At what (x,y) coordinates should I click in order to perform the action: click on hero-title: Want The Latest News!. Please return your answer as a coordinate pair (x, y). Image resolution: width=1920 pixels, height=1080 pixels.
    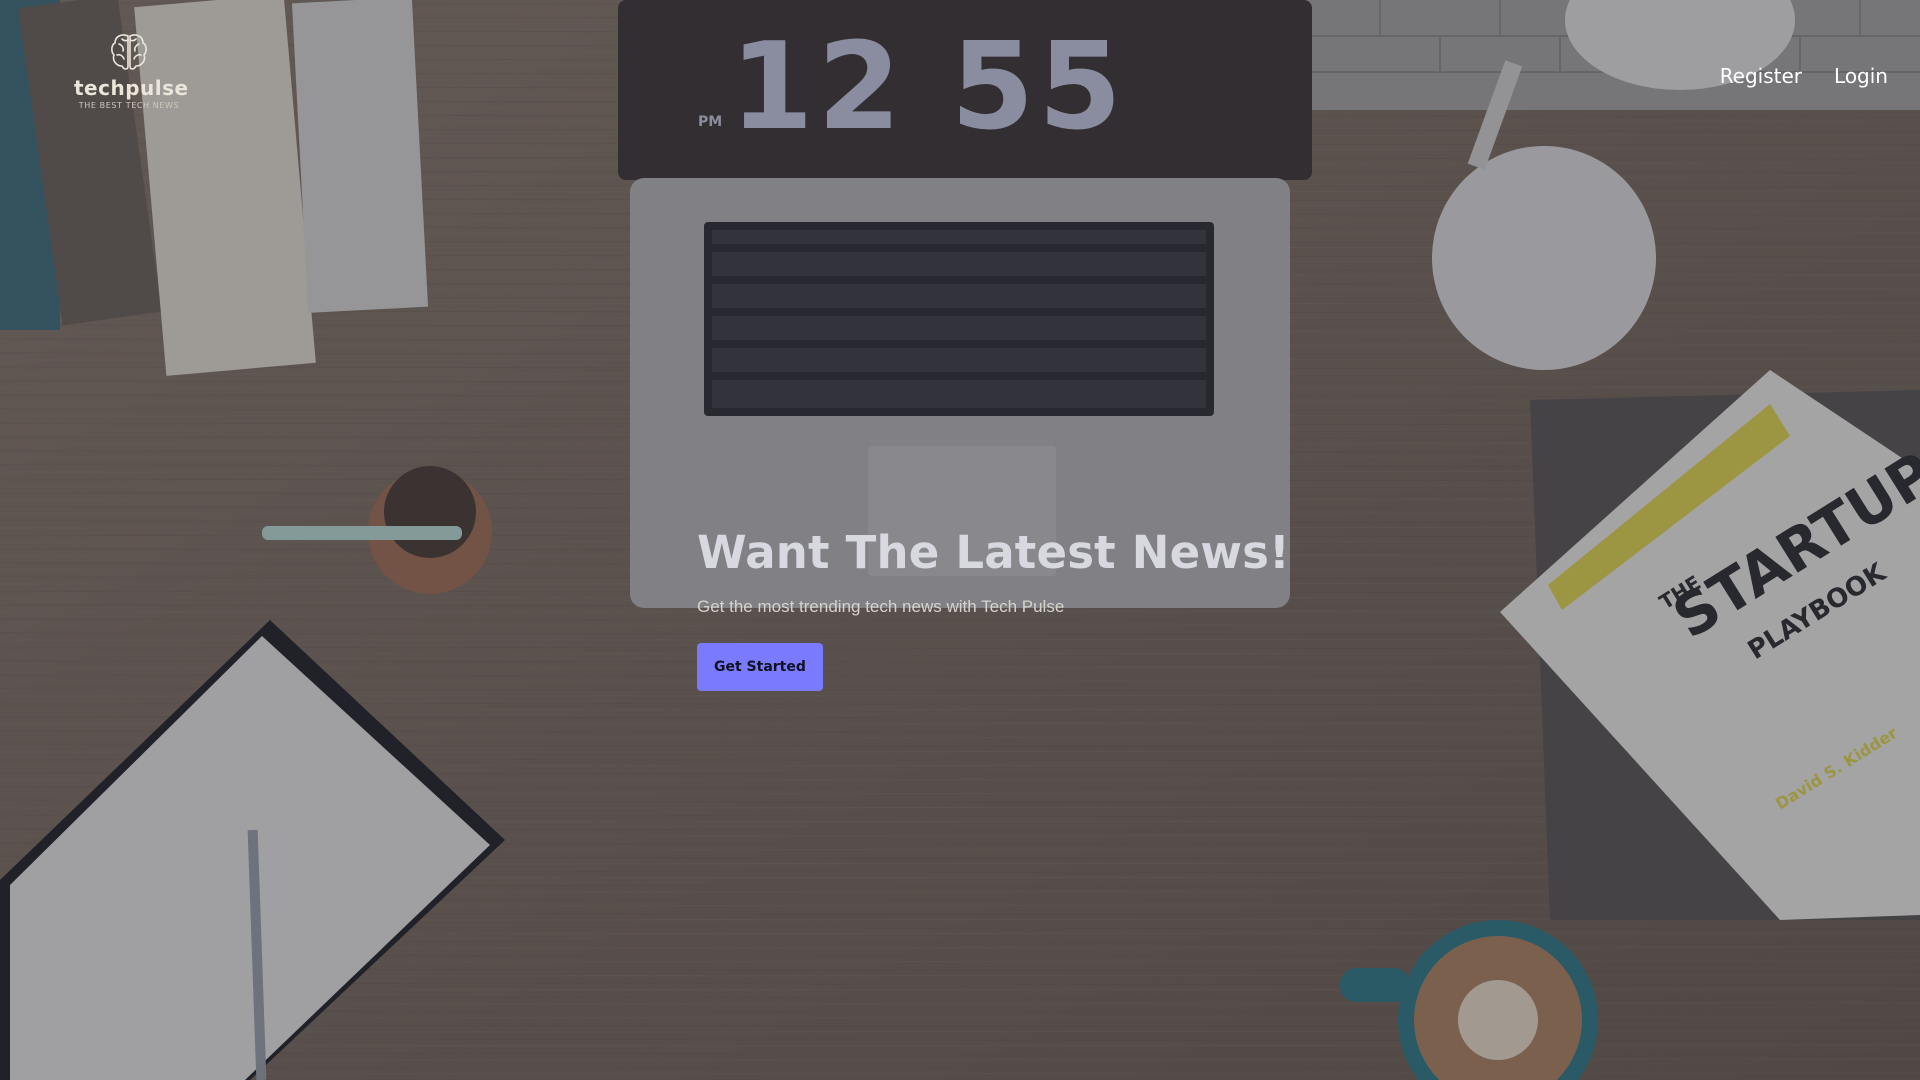
    Looking at the image, I should click on (993, 552).